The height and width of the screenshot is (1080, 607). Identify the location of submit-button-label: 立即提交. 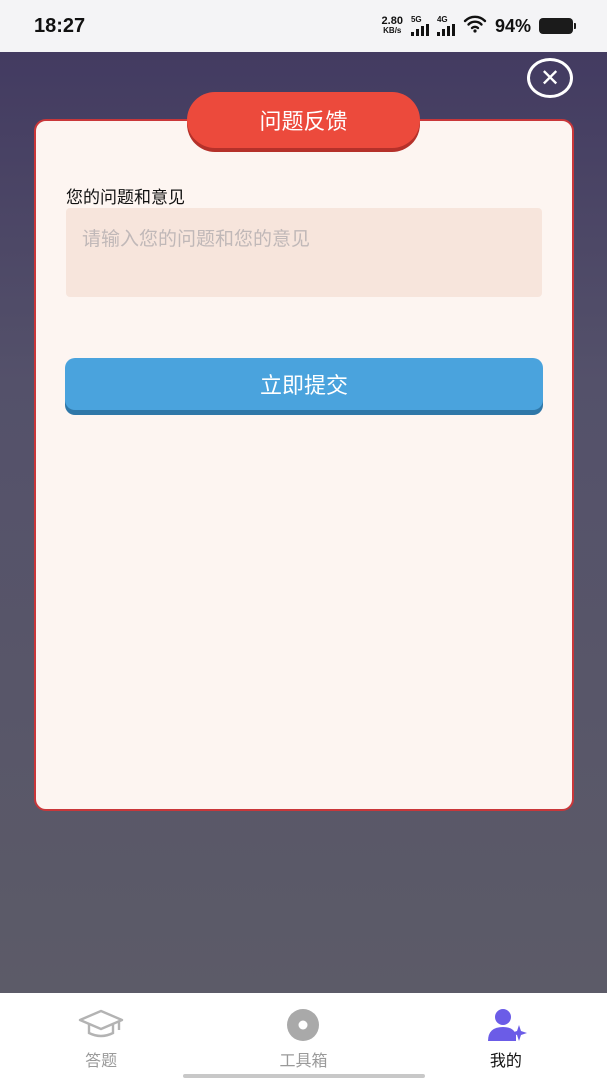
(303, 386).